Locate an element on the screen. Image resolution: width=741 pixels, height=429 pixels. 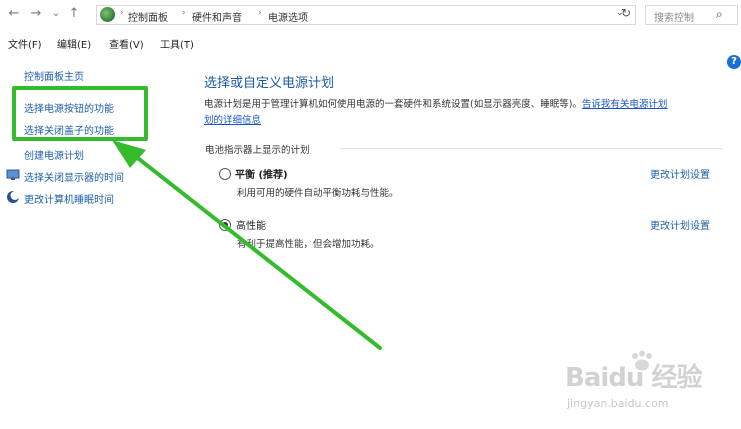
baidu-watermark: Baidu 经验 jingyan.baidu.com is located at coordinates (650, 383).